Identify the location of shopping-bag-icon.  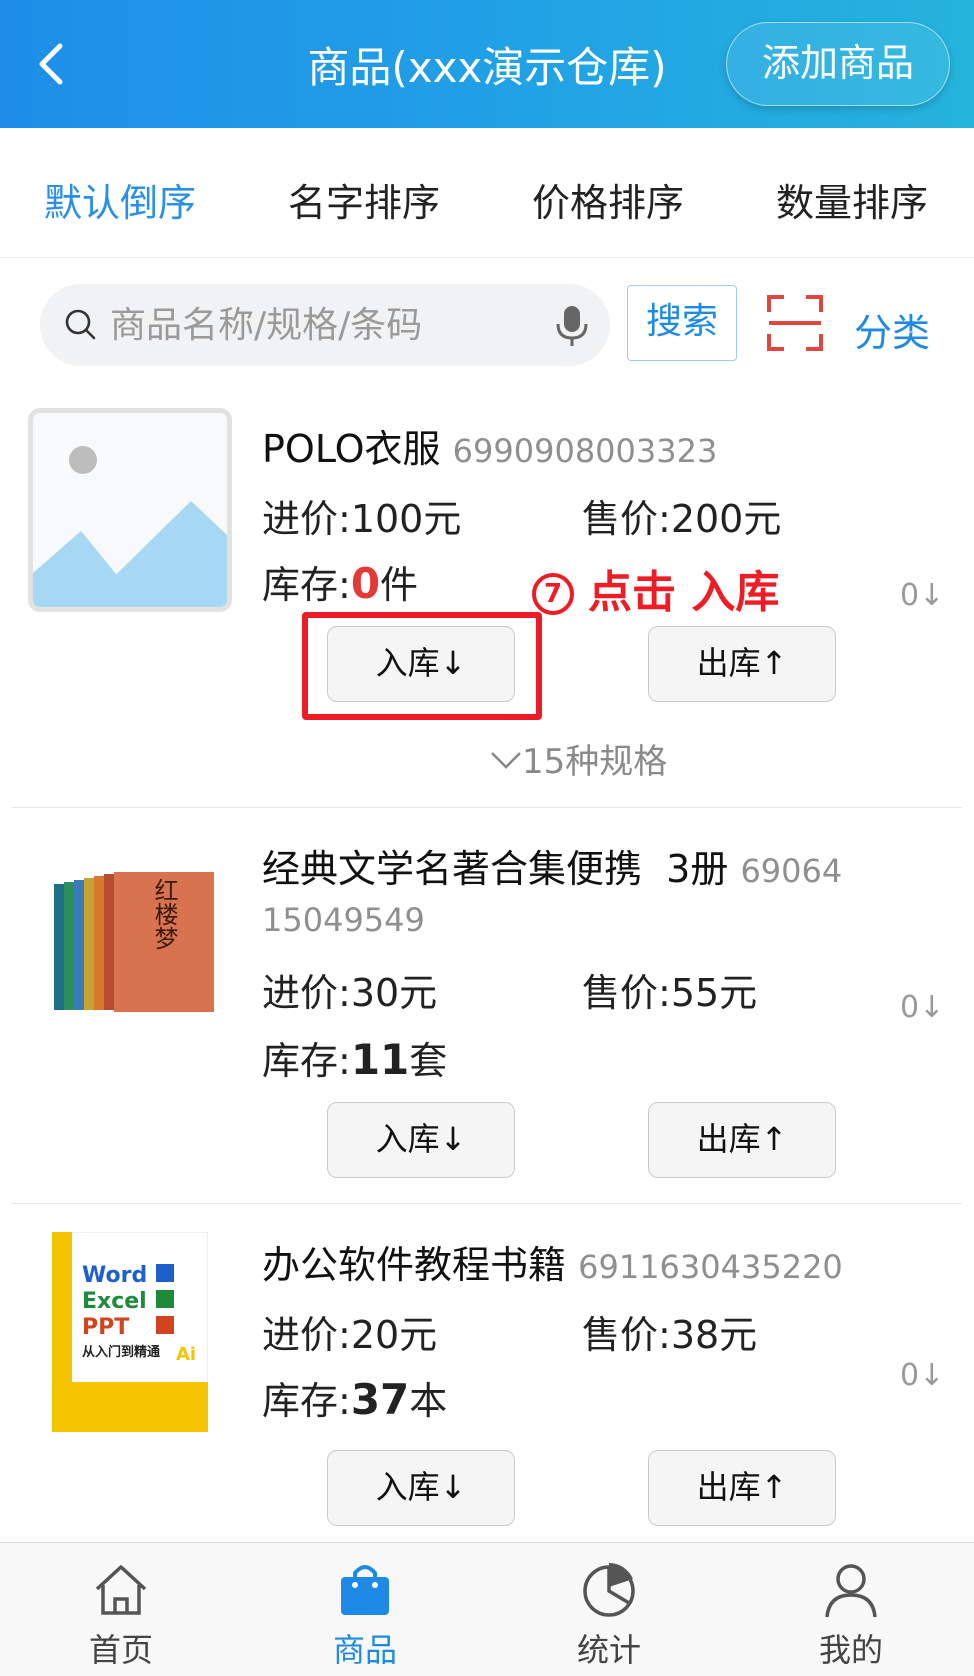
(365, 1590).